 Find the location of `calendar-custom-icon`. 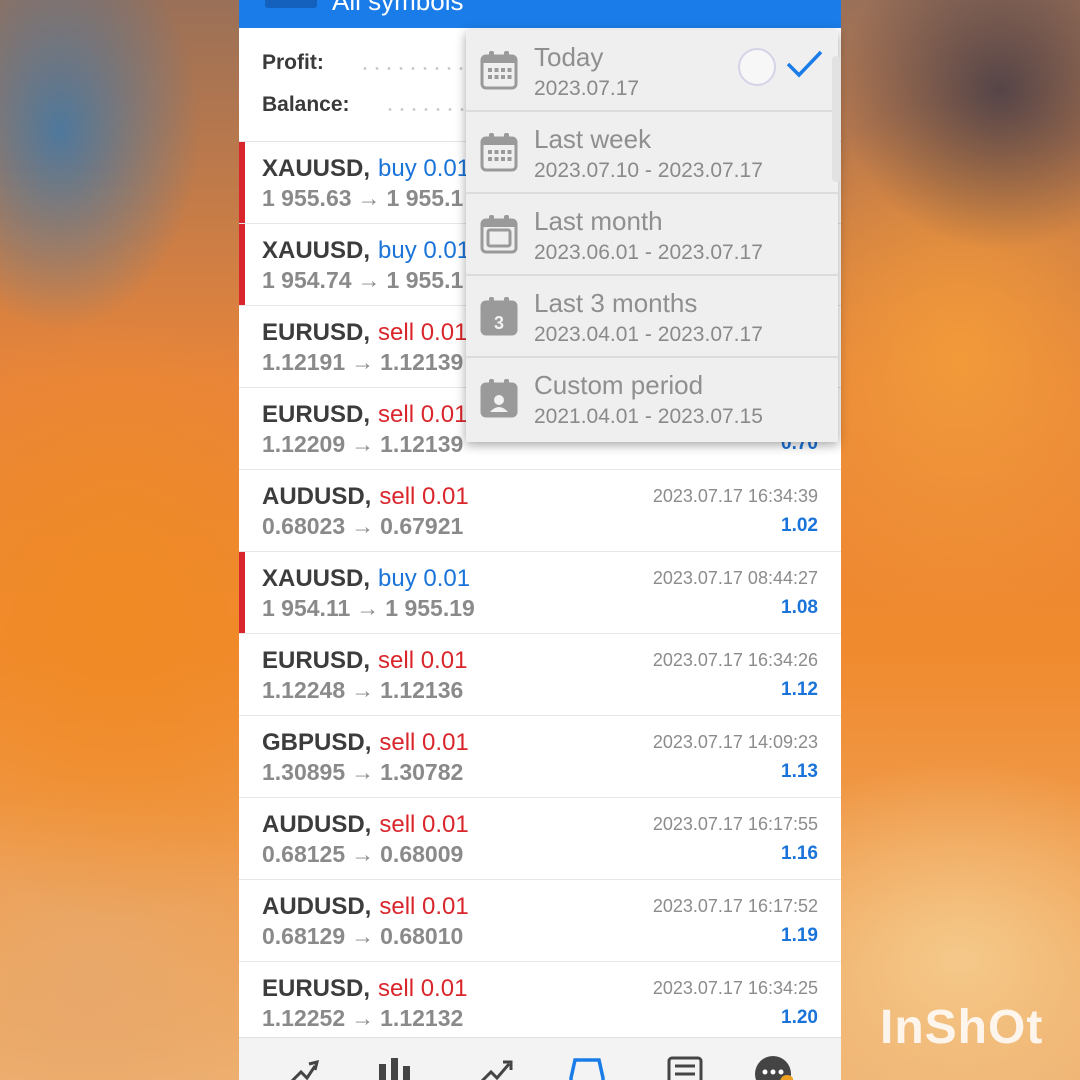

calendar-custom-icon is located at coordinates (499, 398).